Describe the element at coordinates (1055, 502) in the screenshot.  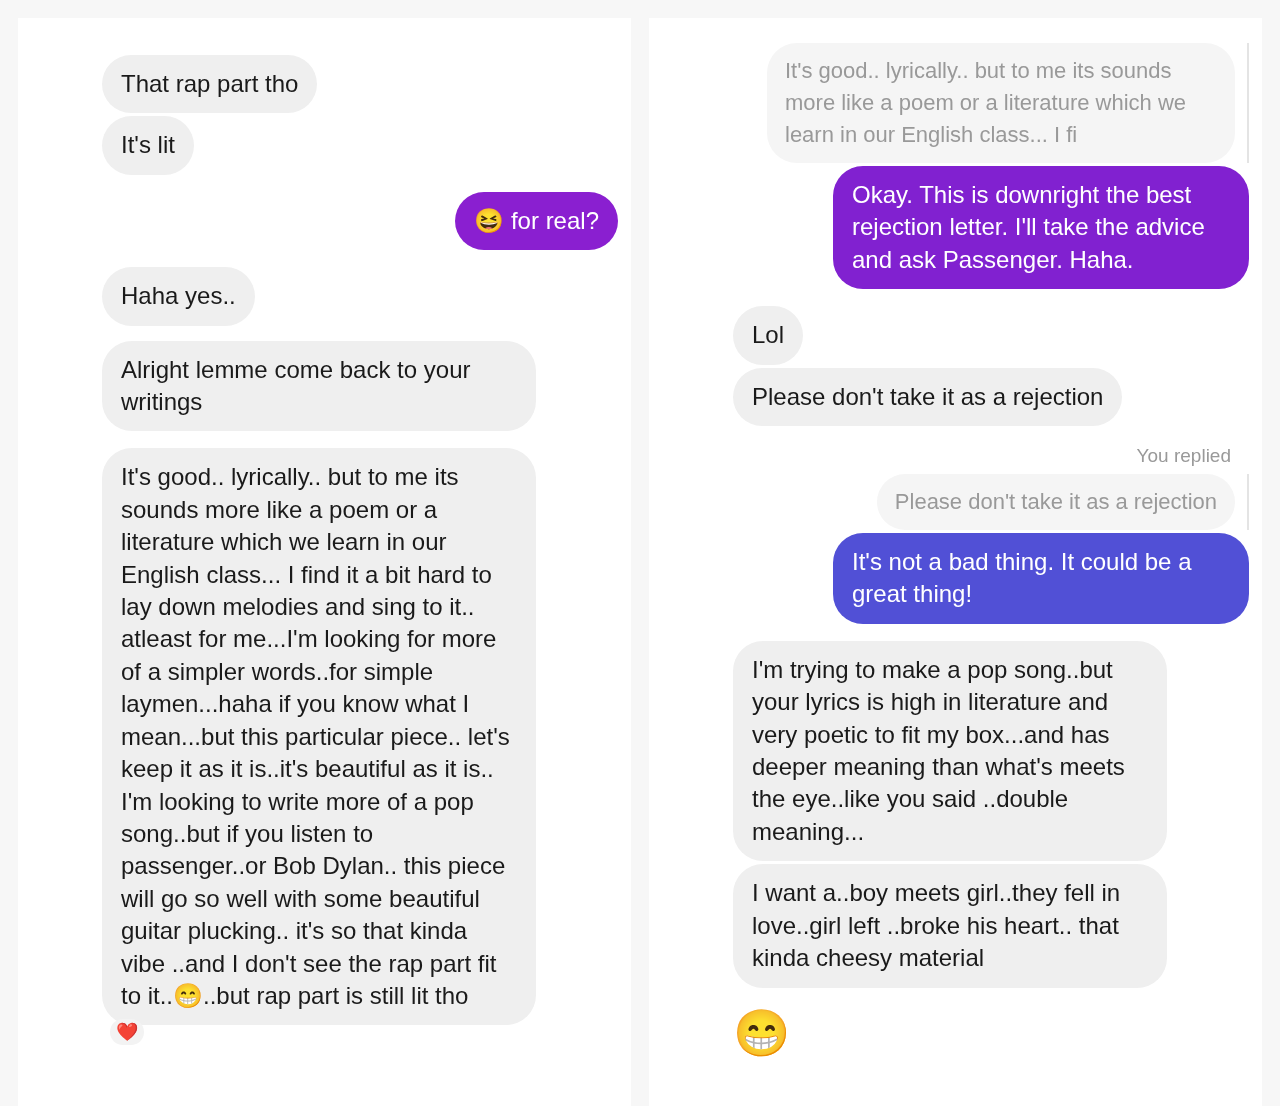
I see `reply-quote: Please don't take it as a rejection` at that location.